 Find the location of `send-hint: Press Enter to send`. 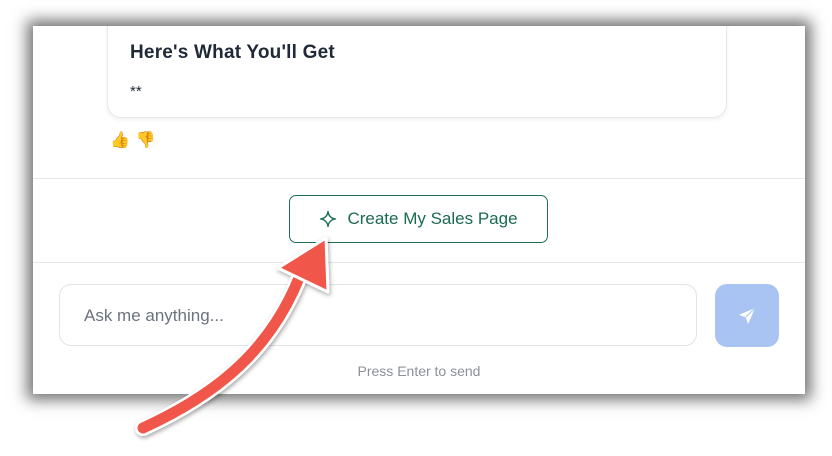

send-hint: Press Enter to send is located at coordinates (419, 371).